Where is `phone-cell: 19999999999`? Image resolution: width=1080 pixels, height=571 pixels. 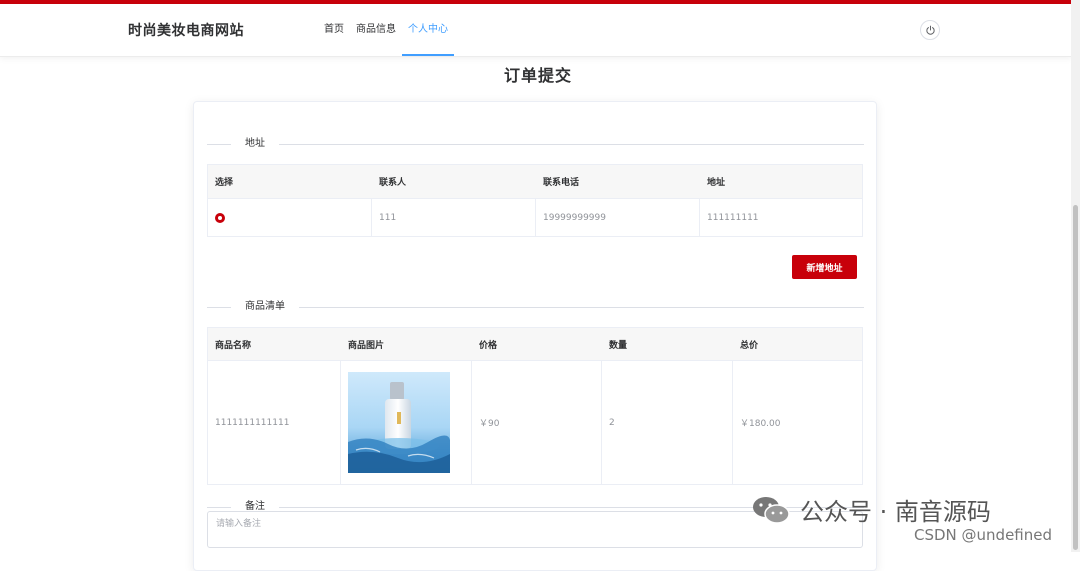 phone-cell: 19999999999 is located at coordinates (618, 217).